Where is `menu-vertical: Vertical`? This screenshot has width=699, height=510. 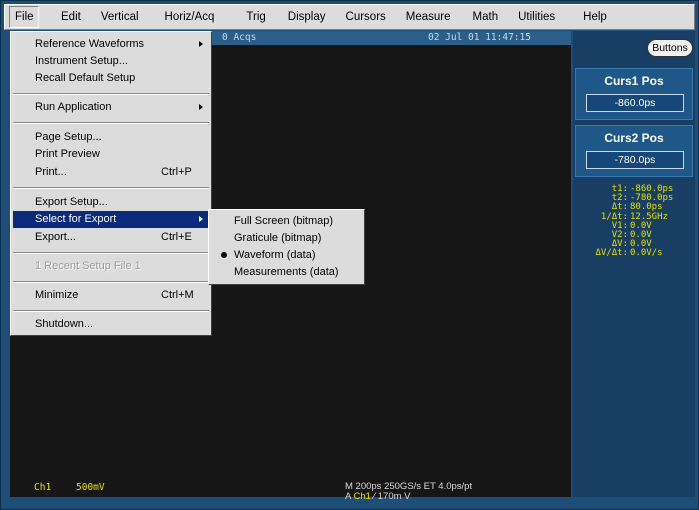 menu-vertical: Vertical is located at coordinates (120, 17).